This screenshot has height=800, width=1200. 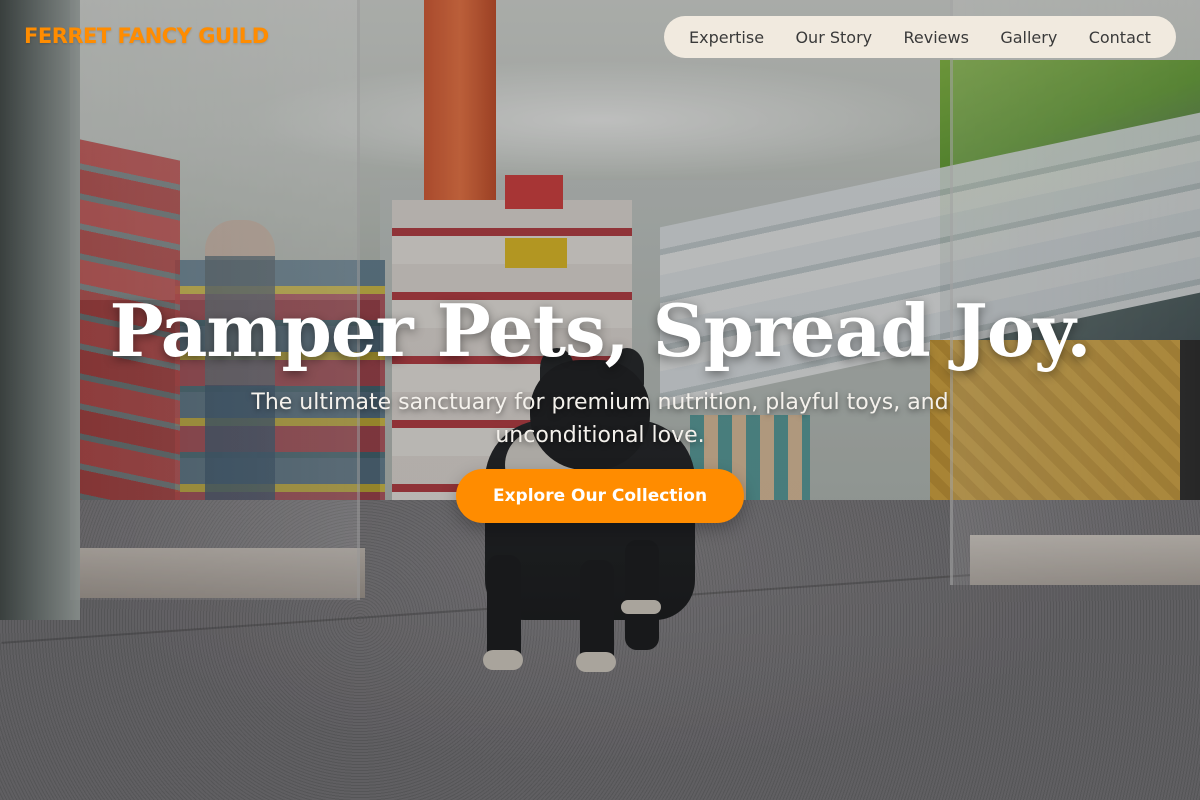 What do you see at coordinates (936, 37) in the screenshot?
I see `nav-item-reviews: Reviews` at bounding box center [936, 37].